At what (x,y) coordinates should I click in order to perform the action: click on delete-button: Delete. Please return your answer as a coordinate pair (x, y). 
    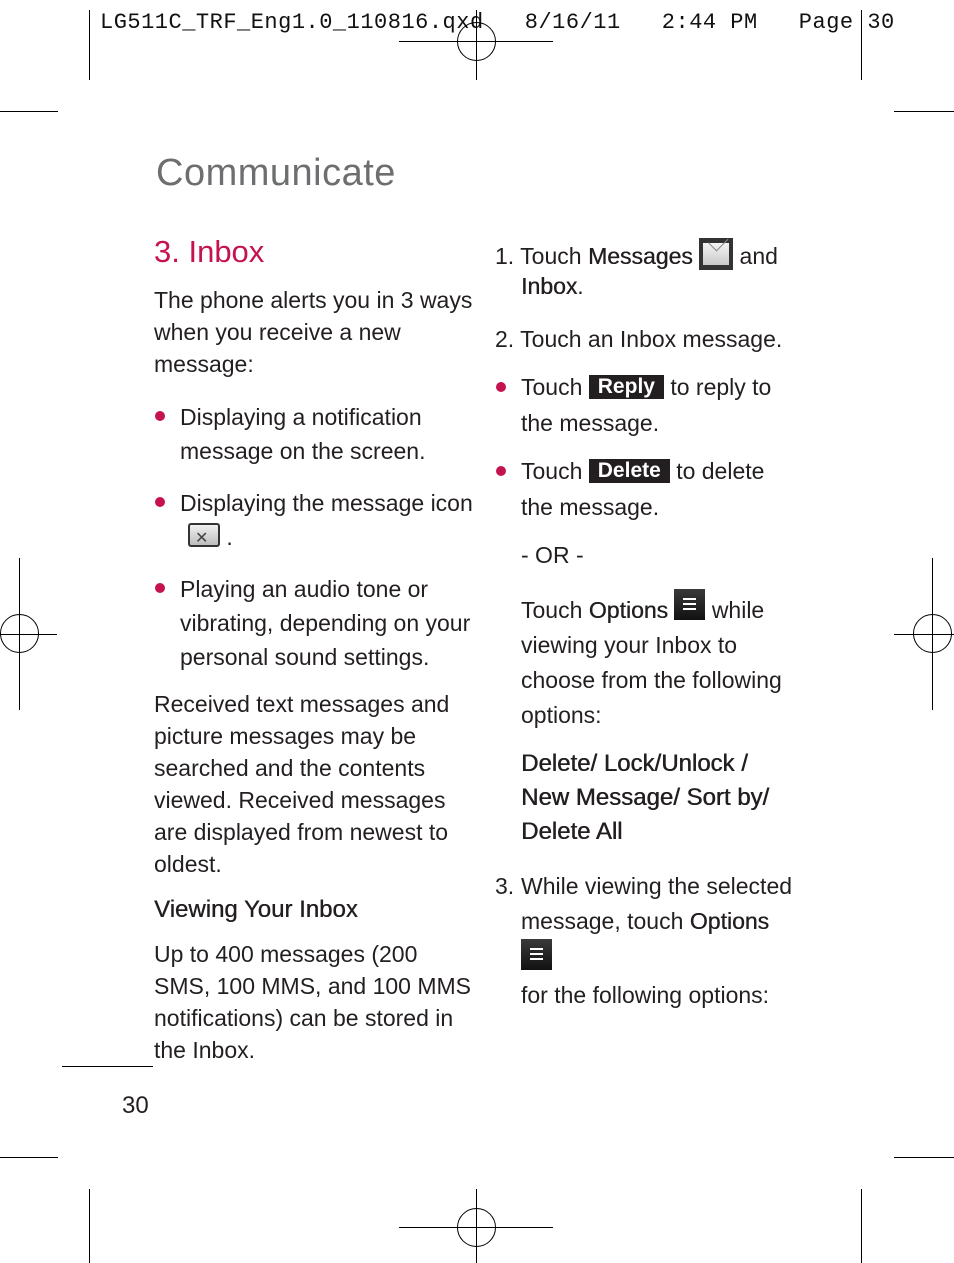
    Looking at the image, I should click on (629, 471).